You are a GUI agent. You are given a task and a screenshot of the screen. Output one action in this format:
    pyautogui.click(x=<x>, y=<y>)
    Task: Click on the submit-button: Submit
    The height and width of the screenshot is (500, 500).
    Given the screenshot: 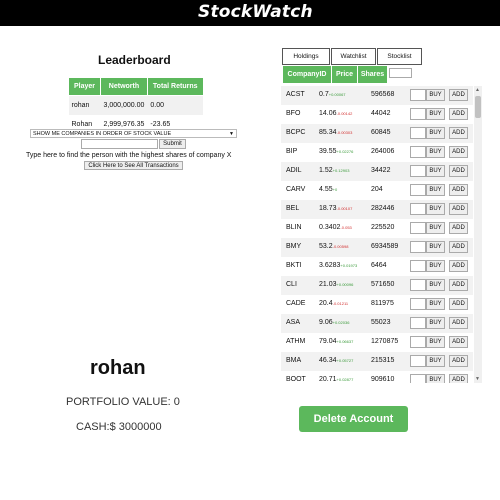 What is the action you would take?
    pyautogui.click(x=172, y=144)
    